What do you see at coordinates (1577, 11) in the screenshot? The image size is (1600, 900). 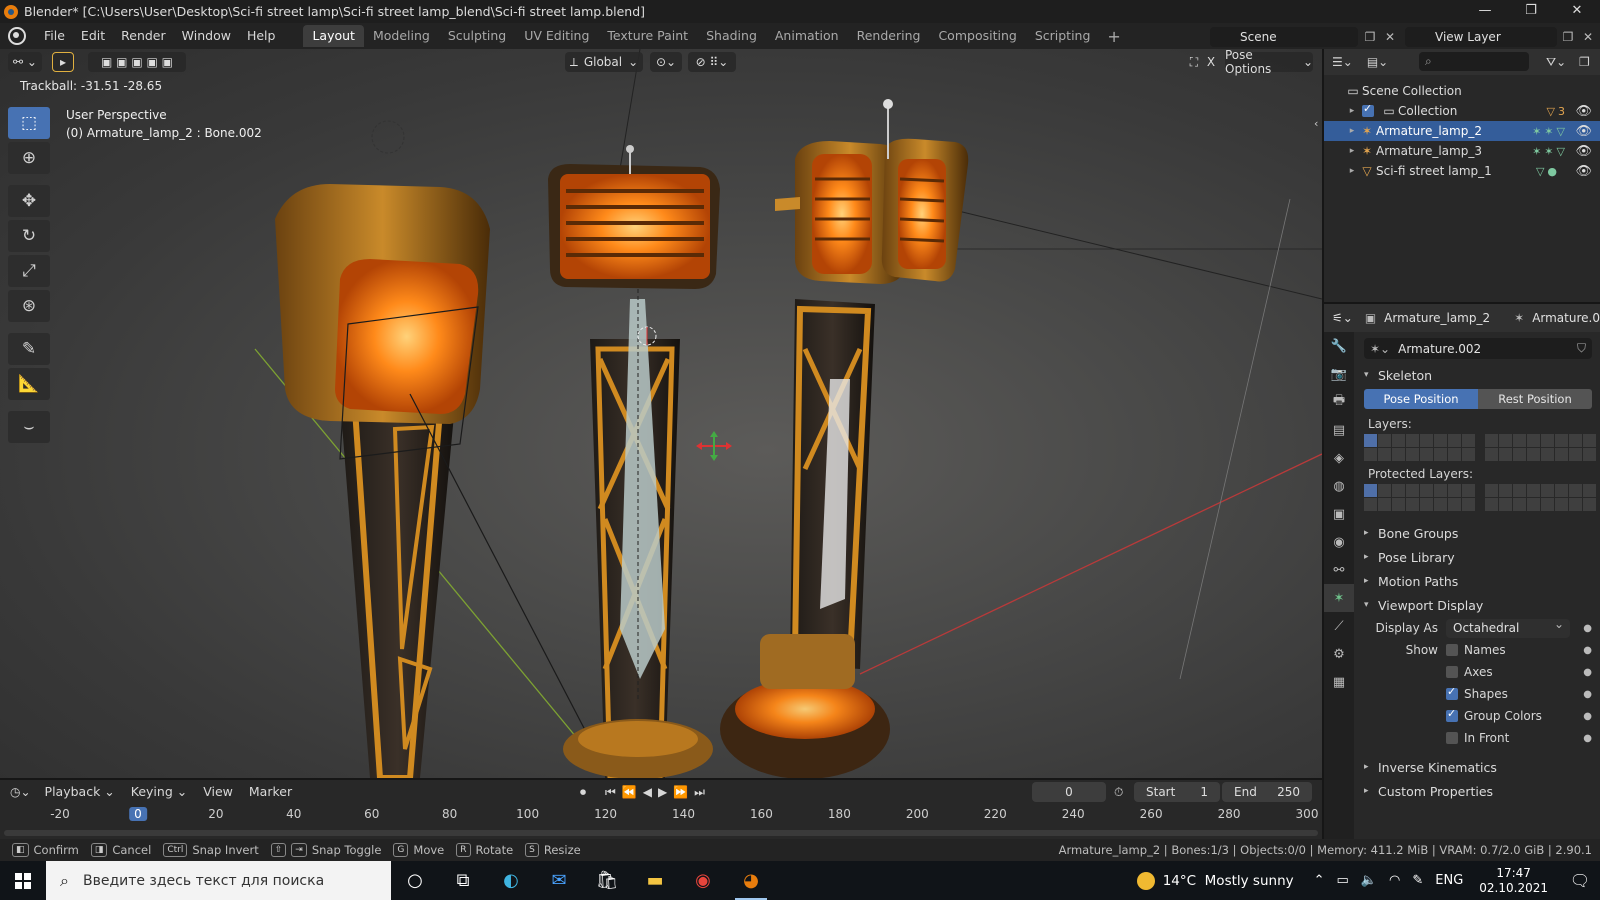 I see `close-button: ✕` at bounding box center [1577, 11].